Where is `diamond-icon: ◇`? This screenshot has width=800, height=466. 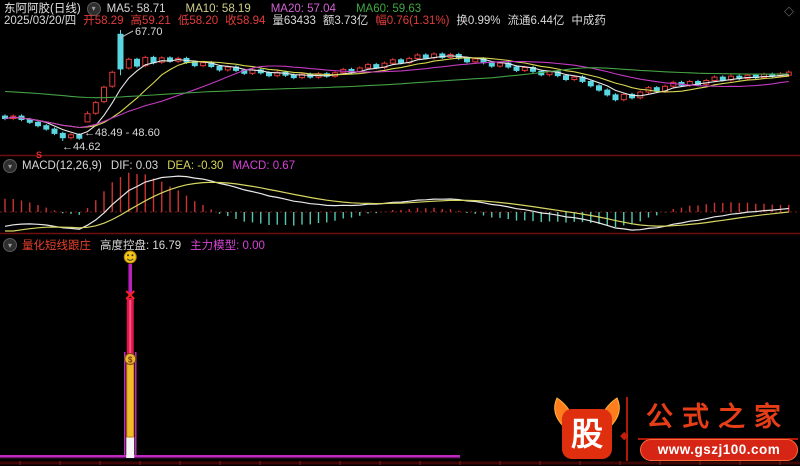 diamond-icon: ◇ is located at coordinates (789, 11).